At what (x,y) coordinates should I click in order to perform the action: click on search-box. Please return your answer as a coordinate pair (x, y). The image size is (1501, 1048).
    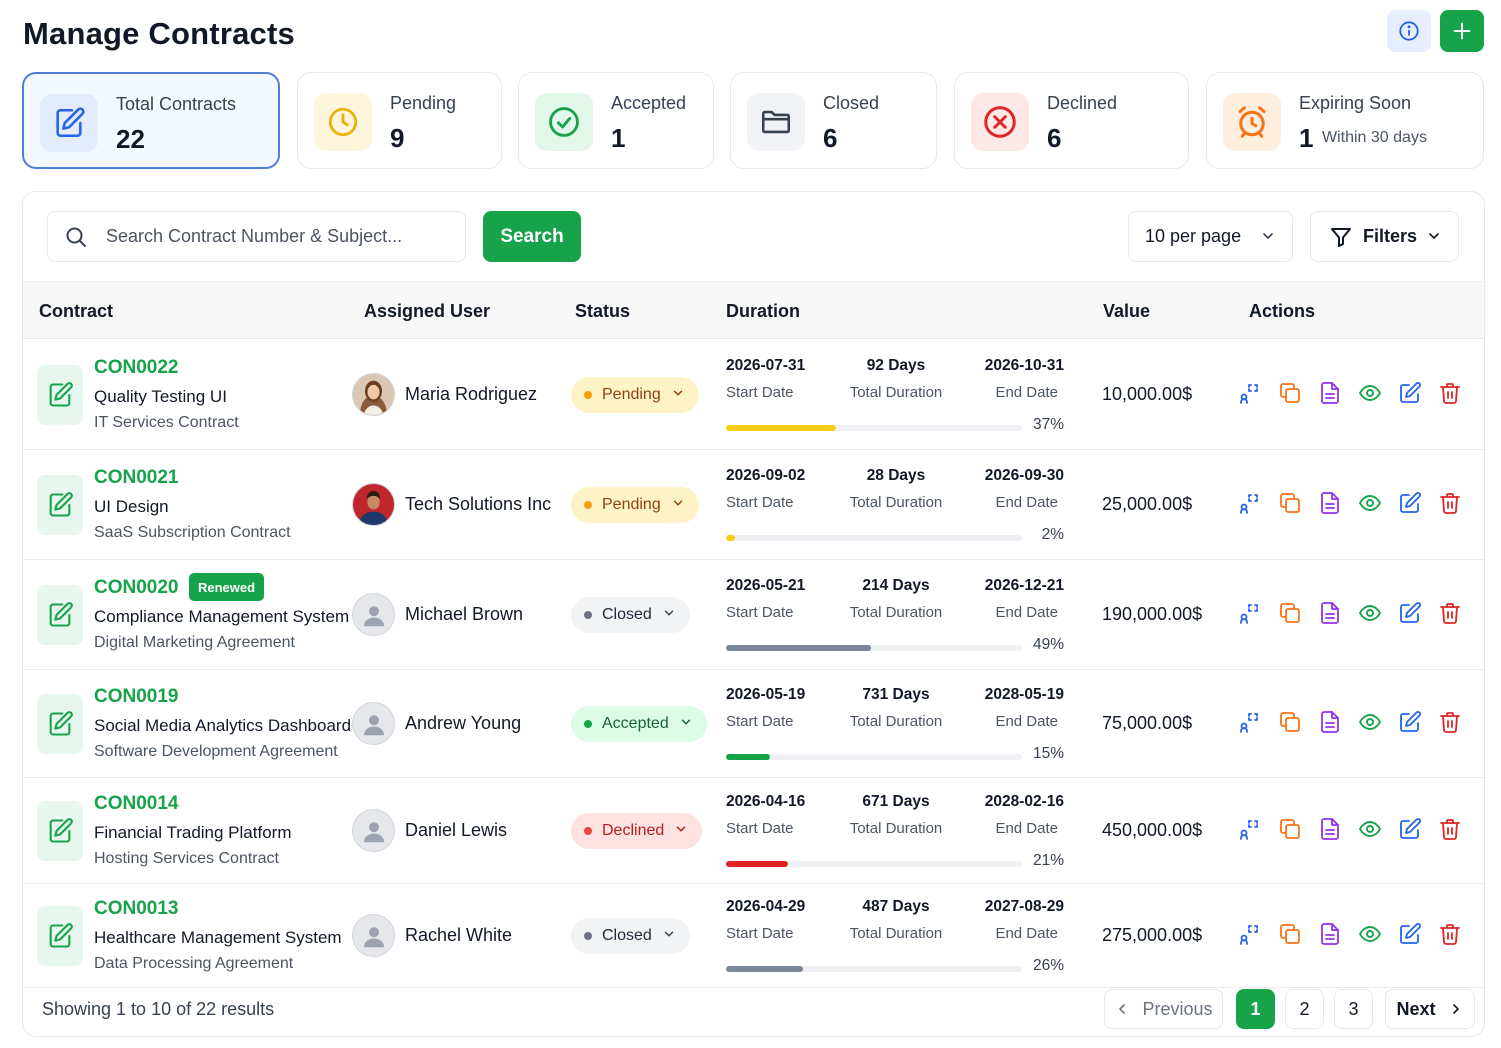
    Looking at the image, I should click on (256, 236).